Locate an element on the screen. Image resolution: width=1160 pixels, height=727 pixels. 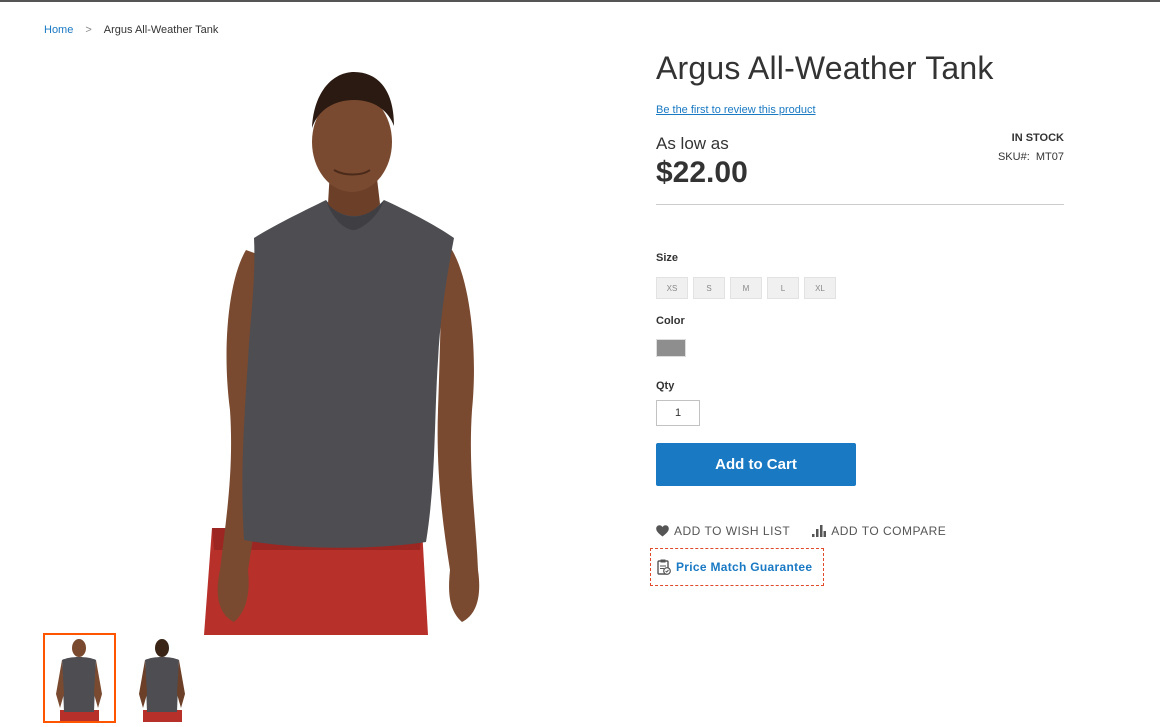
stock-status: IN STOCK is located at coordinates (1037, 138).